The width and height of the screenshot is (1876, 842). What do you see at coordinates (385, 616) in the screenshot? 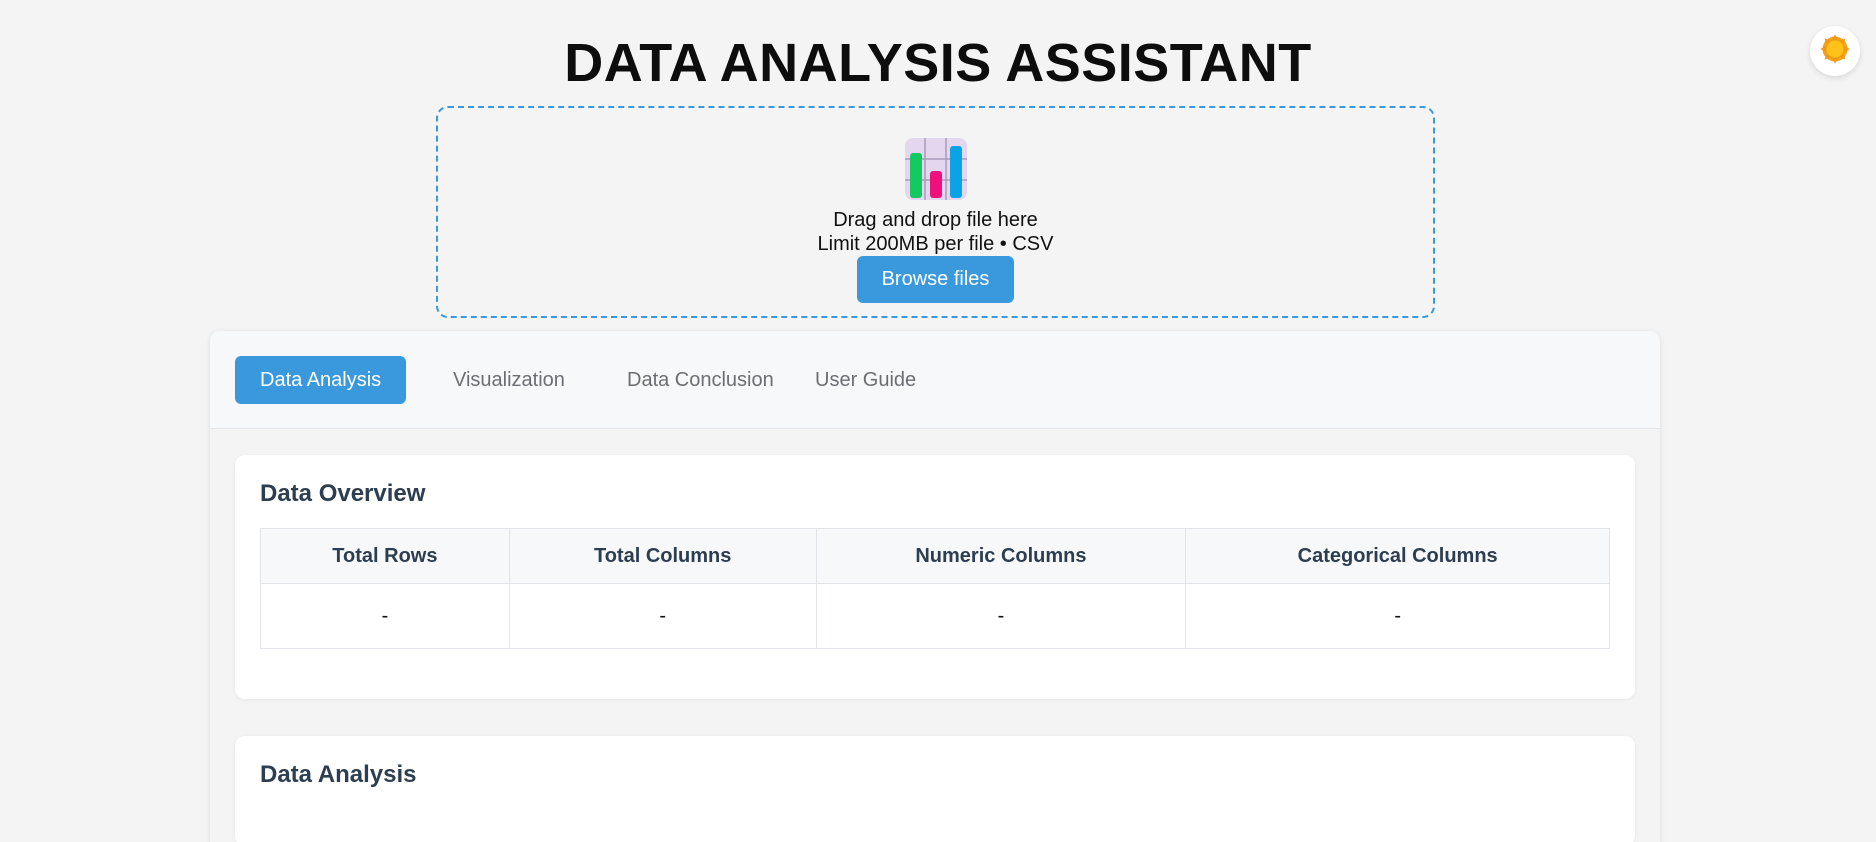
I see `total-rows-value: -` at bounding box center [385, 616].